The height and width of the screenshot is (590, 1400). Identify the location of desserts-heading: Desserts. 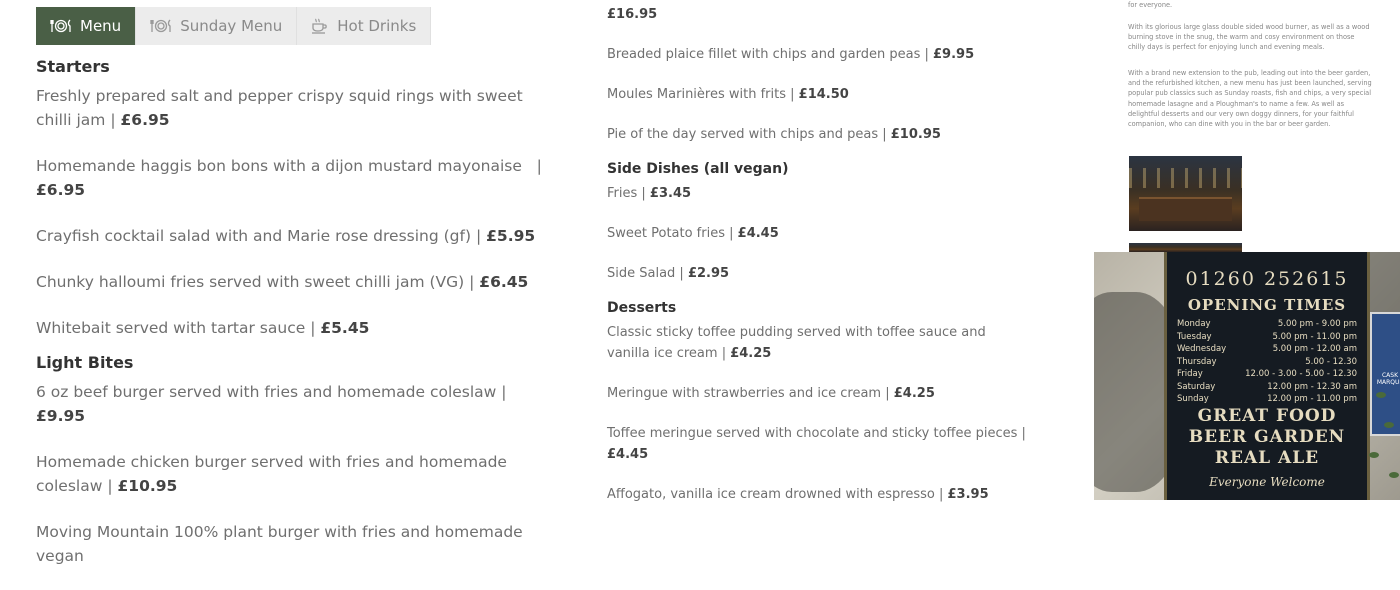
(642, 308).